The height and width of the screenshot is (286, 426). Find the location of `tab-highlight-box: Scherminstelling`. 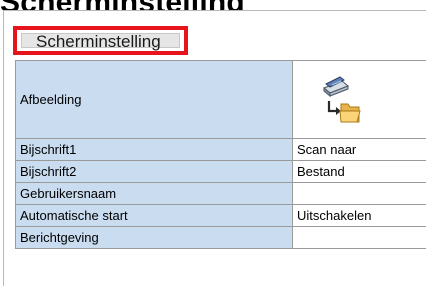

tab-highlight-box: Scherminstelling is located at coordinates (100, 40).